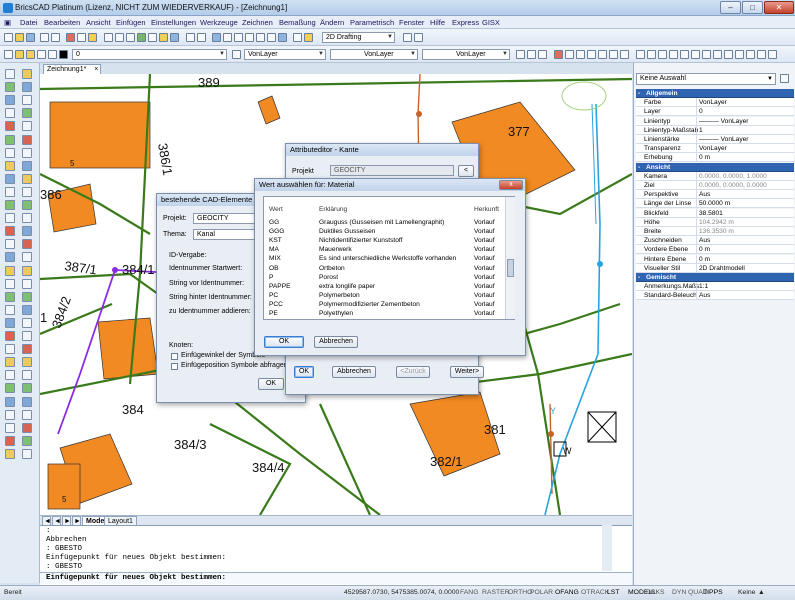 Image resolution: width=795 pixels, height=600 pixels. I want to click on wert-row: OB Ortbeton Vorlauf, so click(384, 268).